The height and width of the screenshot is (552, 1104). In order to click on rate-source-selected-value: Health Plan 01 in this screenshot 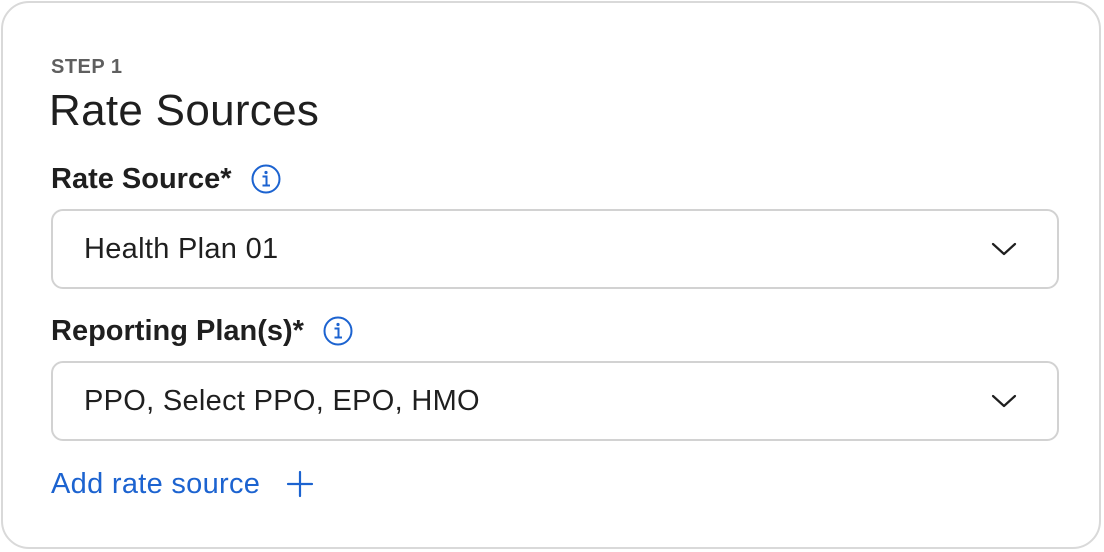, I will do `click(181, 248)`.